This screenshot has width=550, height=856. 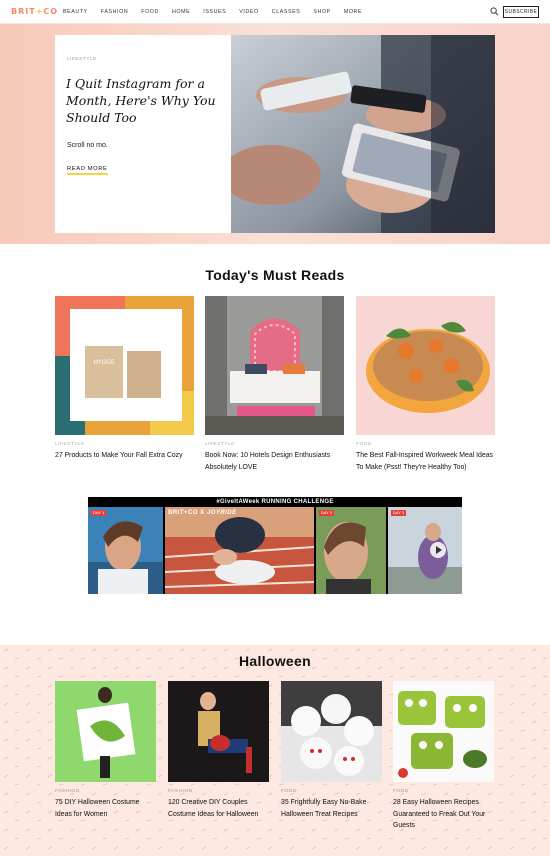 I want to click on video-header: #GiveItAWeek RUNNING CHALLENGE, so click(x=275, y=502).